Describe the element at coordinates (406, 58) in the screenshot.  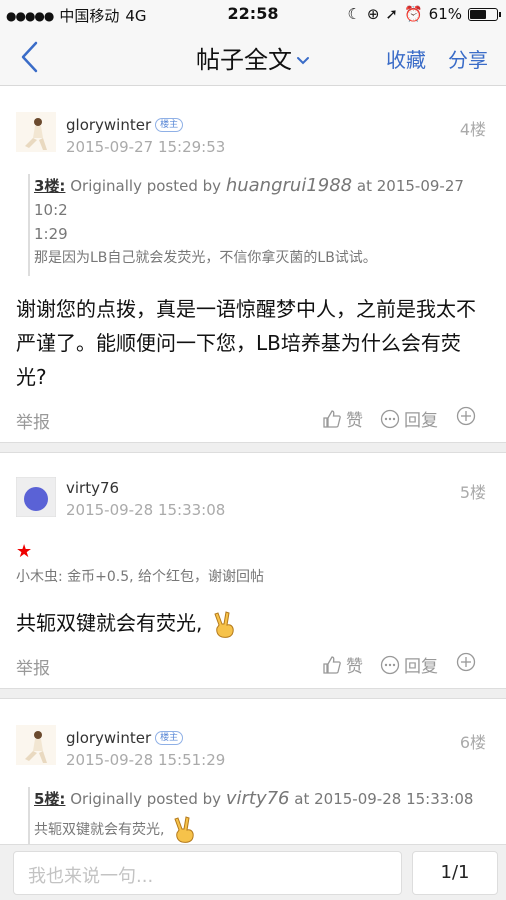
I see `favorite-button: 收藏` at that location.